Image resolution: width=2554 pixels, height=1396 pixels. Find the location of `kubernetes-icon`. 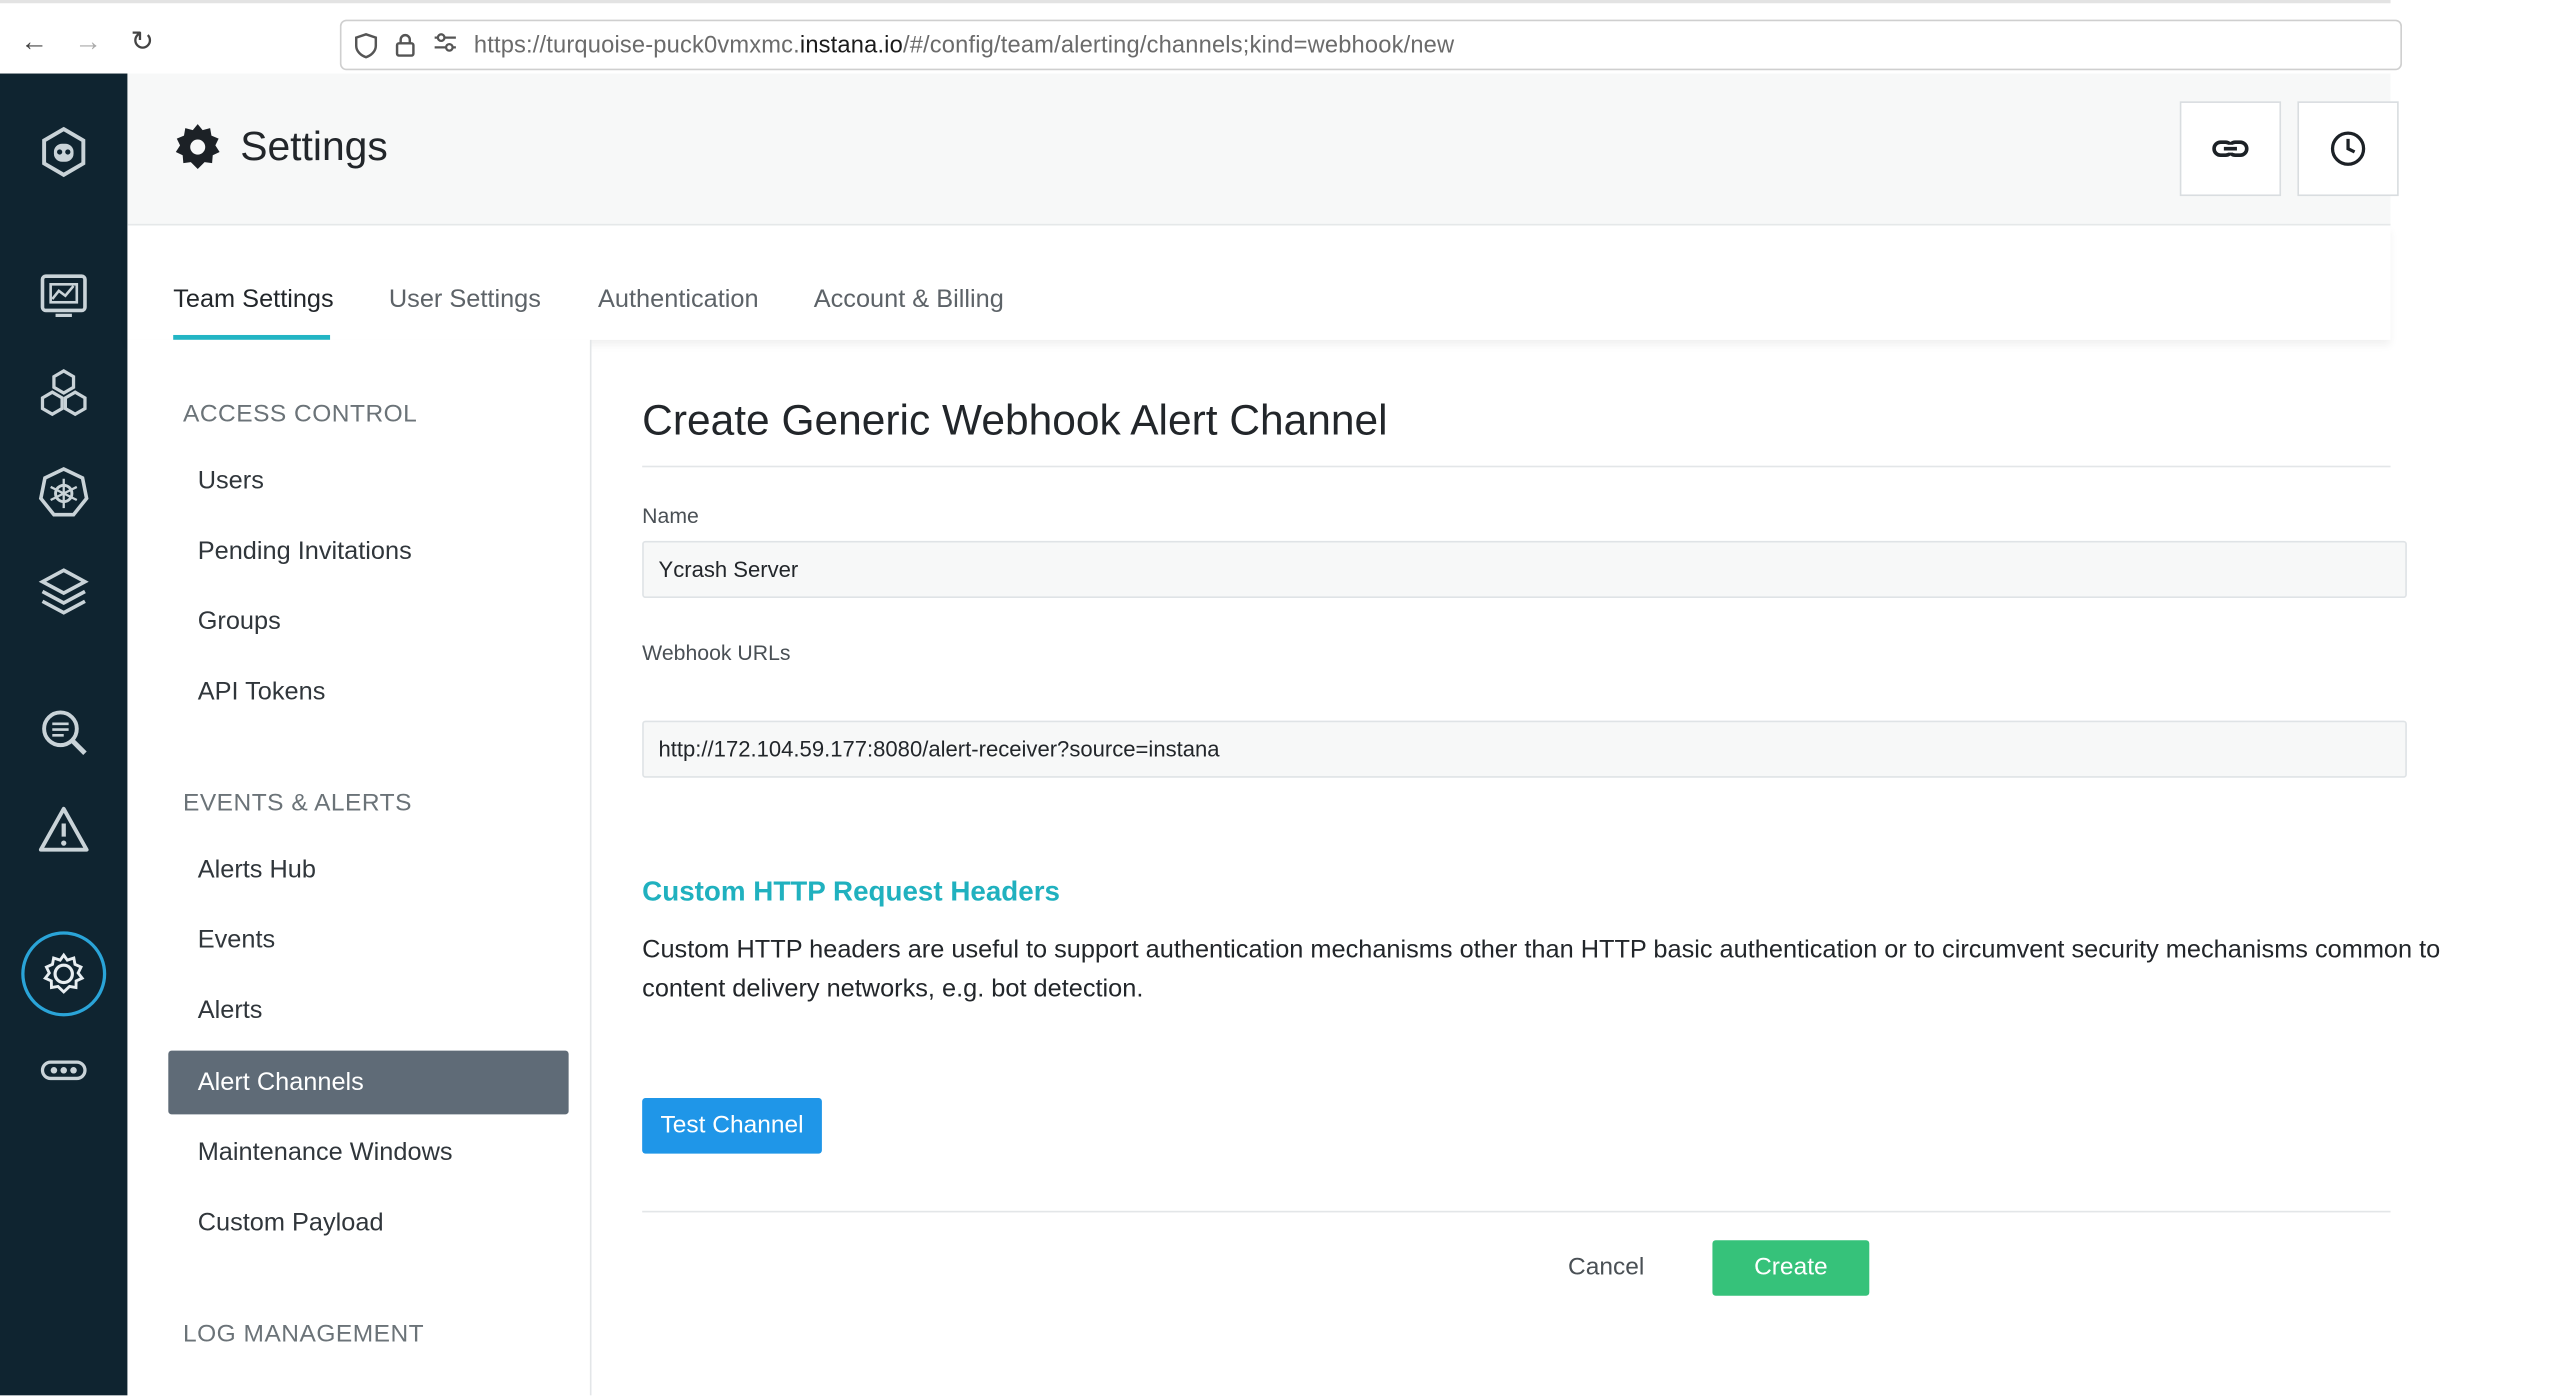

kubernetes-icon is located at coordinates (63, 491).